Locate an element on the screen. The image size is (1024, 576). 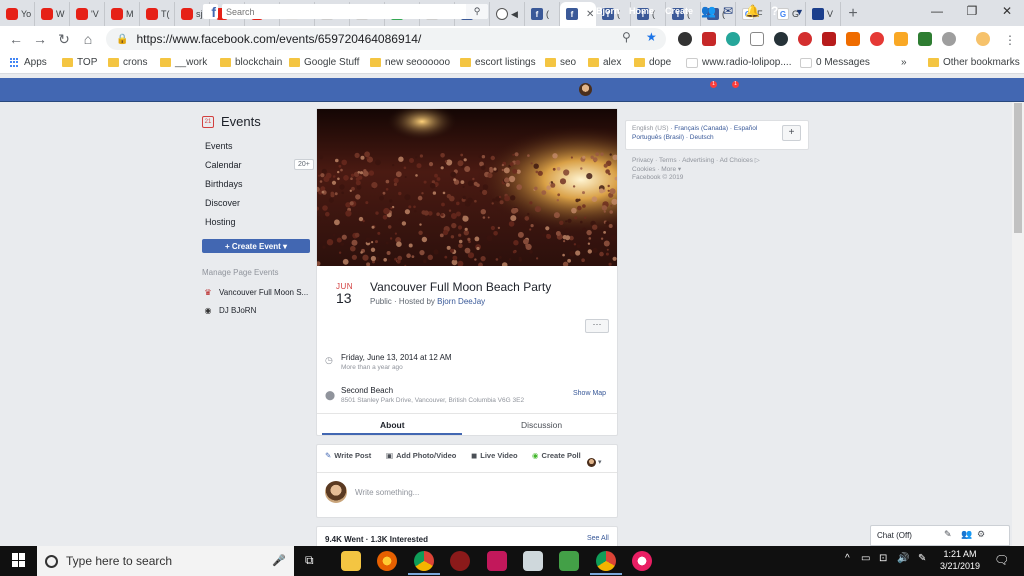
bookmark-item: crons is located at coordinates (127, 62).